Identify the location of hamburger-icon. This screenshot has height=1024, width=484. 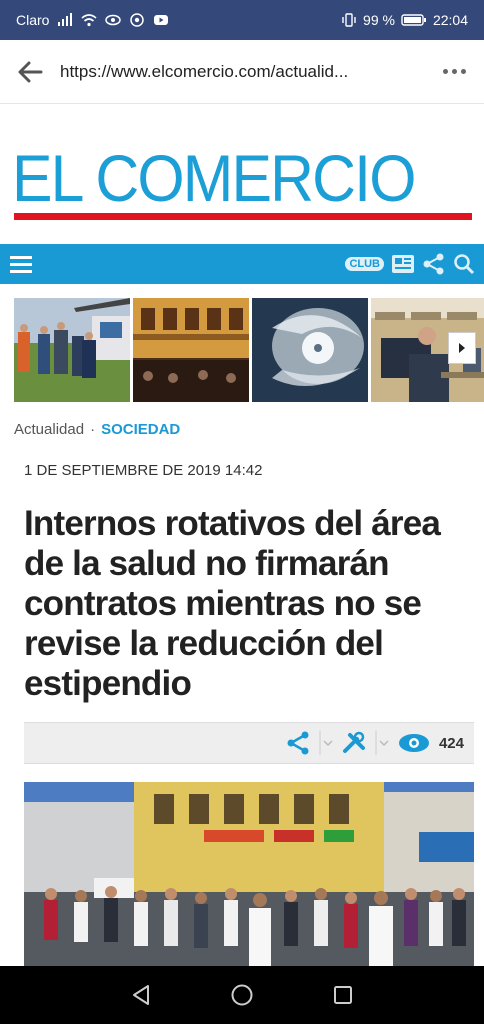
(21, 264).